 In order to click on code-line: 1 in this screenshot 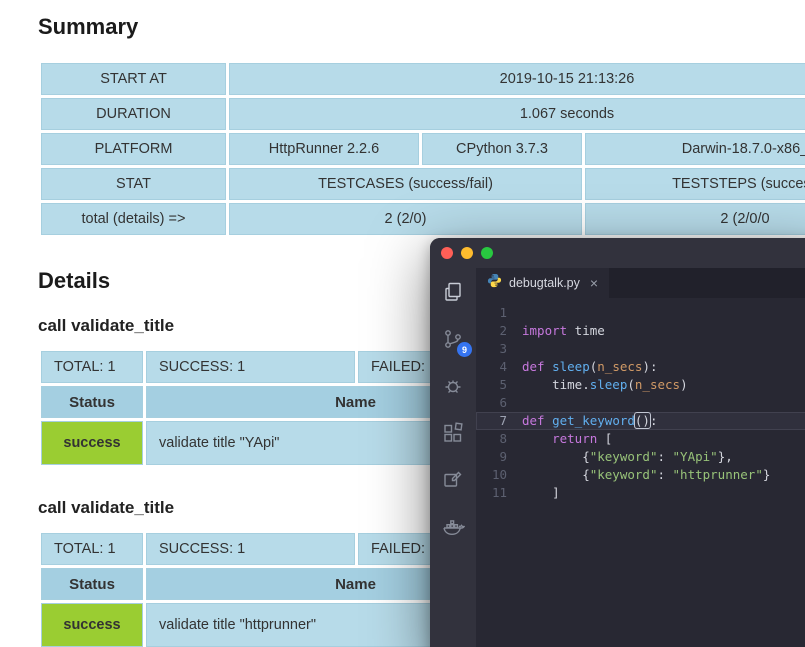, I will do `click(640, 313)`.